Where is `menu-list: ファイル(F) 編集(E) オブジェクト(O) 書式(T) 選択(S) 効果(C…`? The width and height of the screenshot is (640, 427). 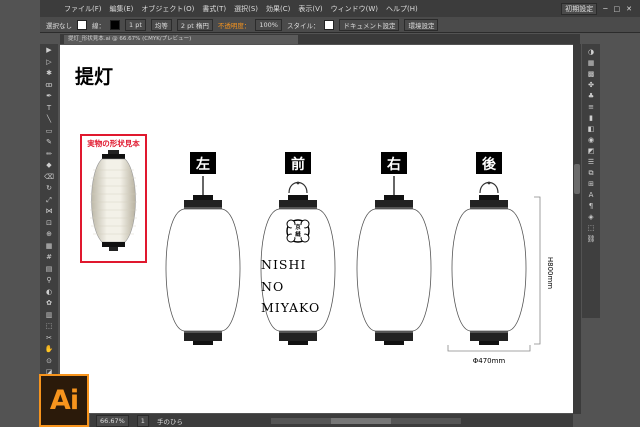
menu-list: ファイル(F) 編集(E) オブジェクト(O) 書式(T) 選択(S) 効果(C… is located at coordinates (241, 9).